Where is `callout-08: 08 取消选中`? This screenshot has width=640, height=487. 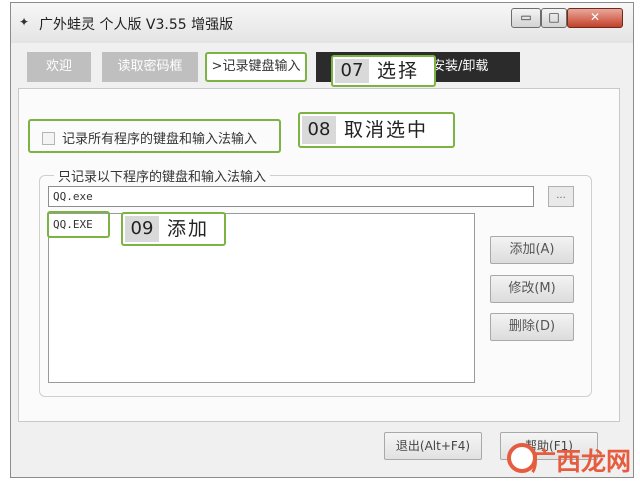
callout-08: 08 取消选中 is located at coordinates (376, 130).